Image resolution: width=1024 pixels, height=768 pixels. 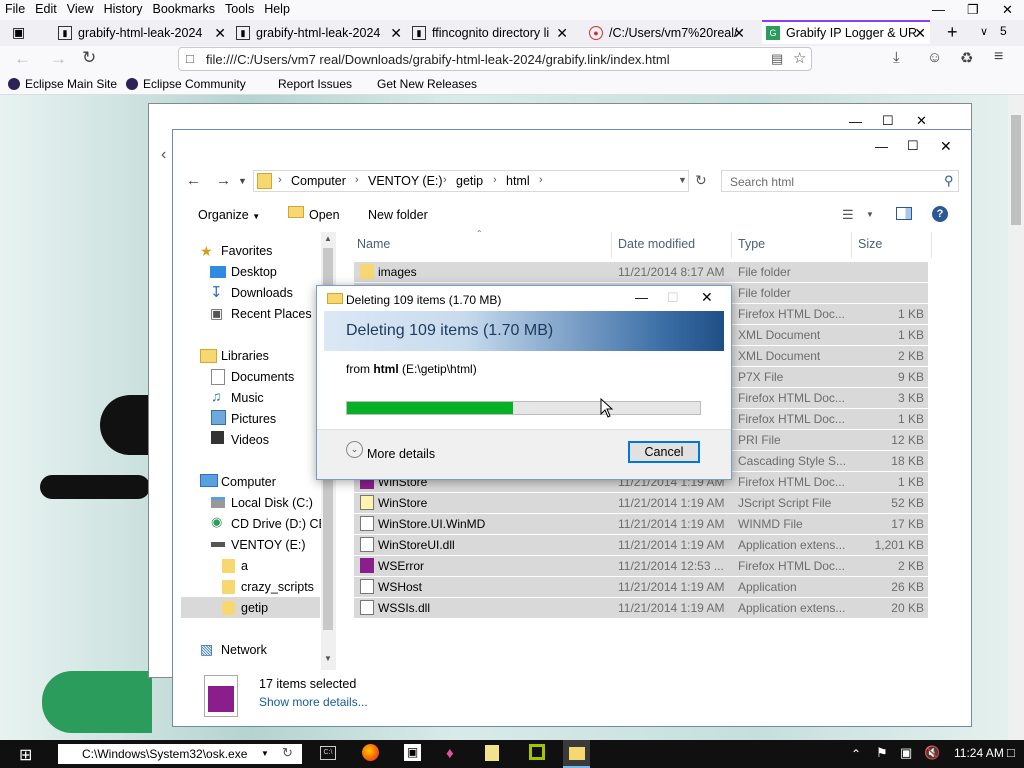 What do you see at coordinates (641, 272) in the screenshot?
I see `file-row: images 11/21/2014 8:17 AM File folder` at bounding box center [641, 272].